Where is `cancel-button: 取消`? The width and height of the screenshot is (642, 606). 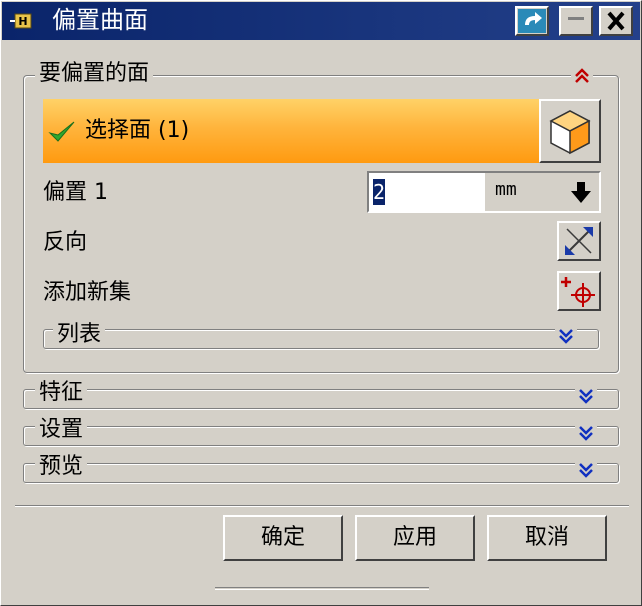
cancel-button: 取消 is located at coordinates (547, 538).